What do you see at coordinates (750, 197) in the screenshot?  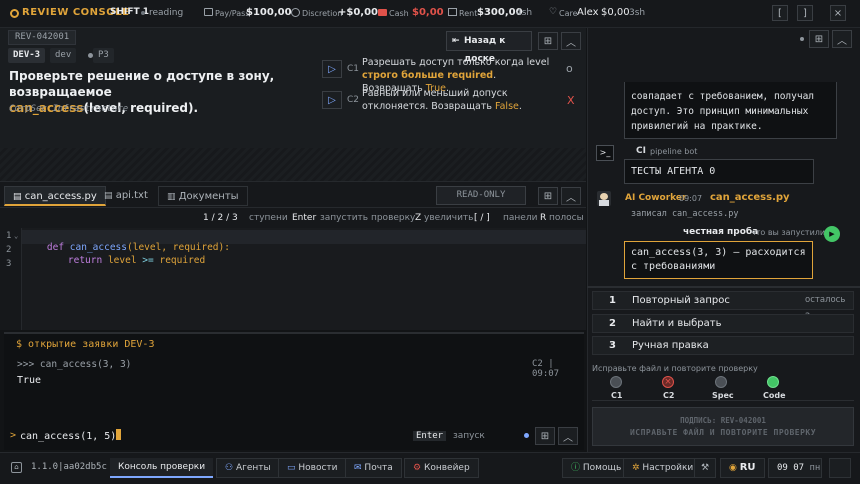 I see `coworker-file: can_access.py` at bounding box center [750, 197].